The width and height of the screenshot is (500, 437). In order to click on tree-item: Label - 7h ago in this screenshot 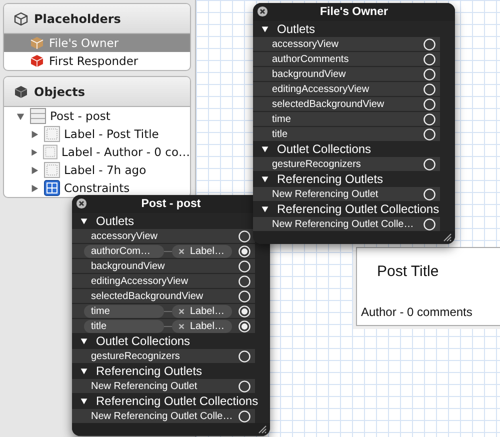, I will do `click(105, 170)`.